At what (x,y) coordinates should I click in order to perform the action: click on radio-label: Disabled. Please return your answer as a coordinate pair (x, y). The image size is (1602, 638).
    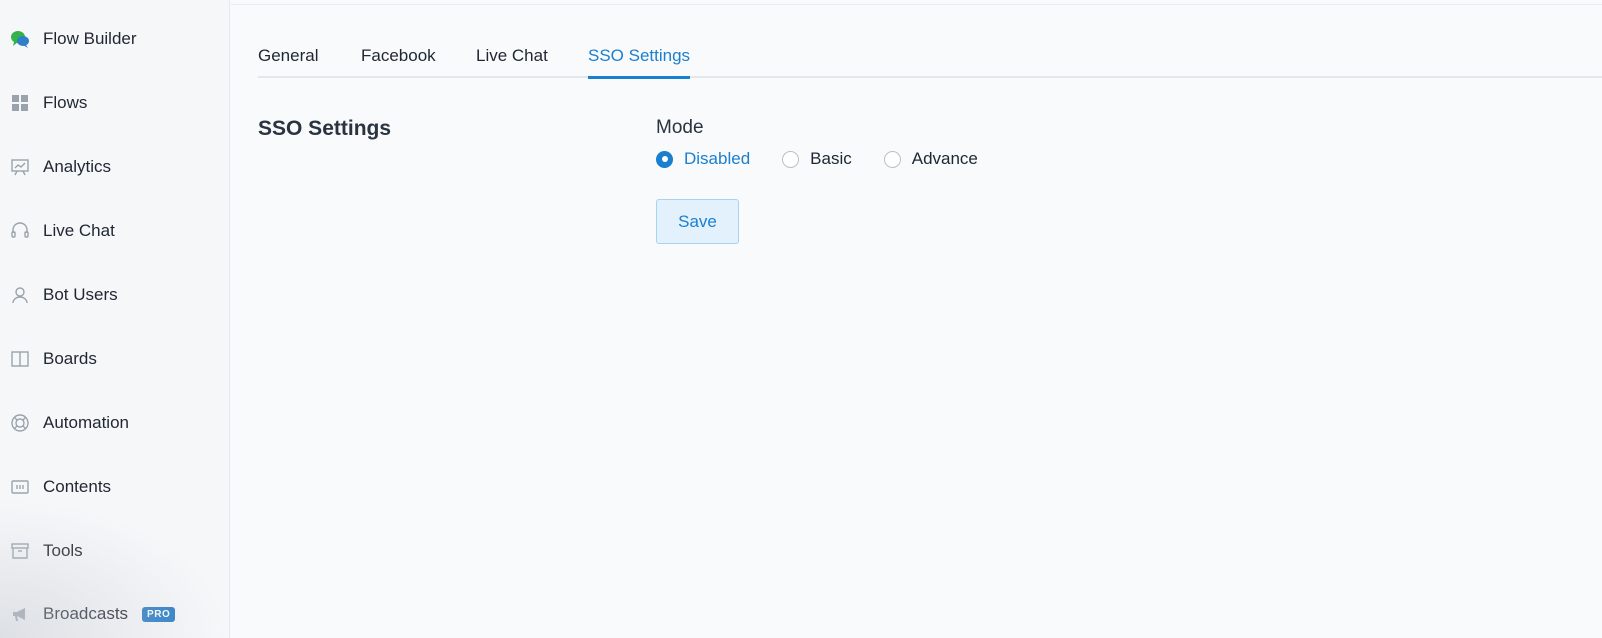
    Looking at the image, I should click on (717, 158).